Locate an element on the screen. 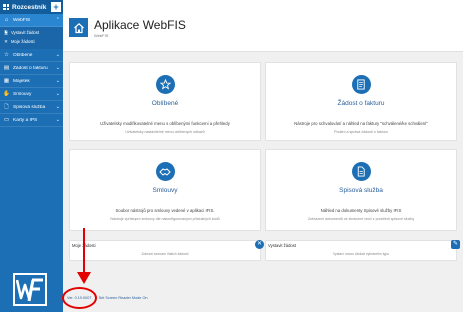 The image size is (463, 312). sidebar-item-zadost-o-fakturu: ▤ Žádost o fakturu ⌄ is located at coordinates (31, 68).